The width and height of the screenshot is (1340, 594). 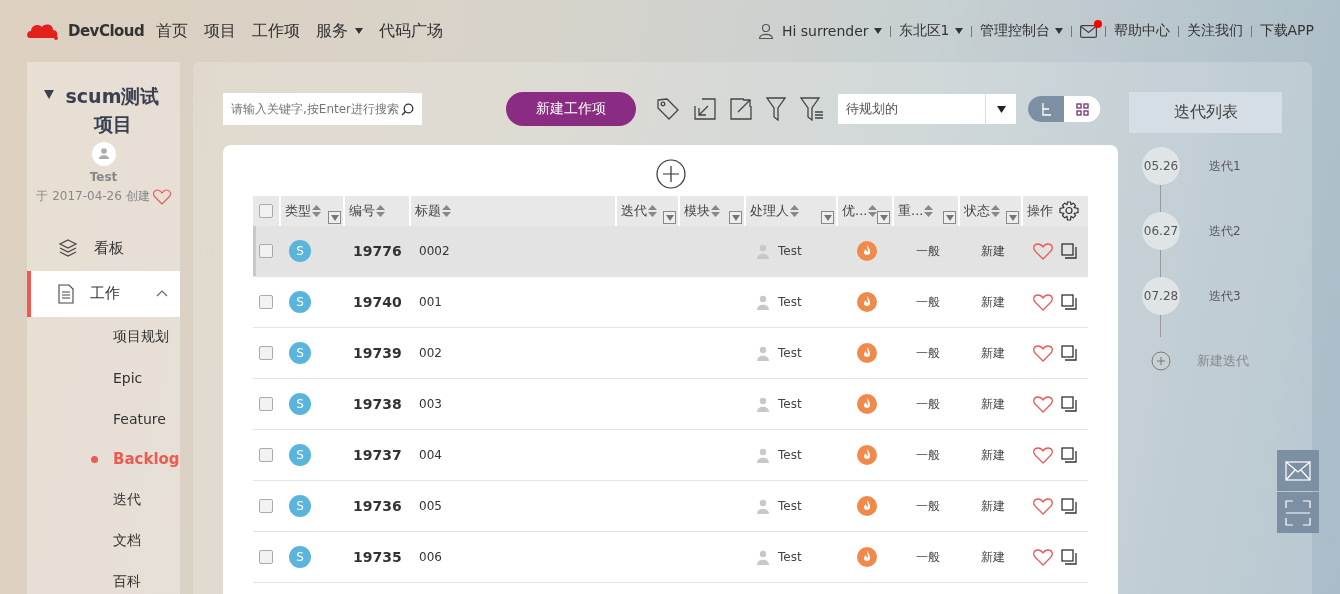 I want to click on nav-link: 首页, so click(x=172, y=31).